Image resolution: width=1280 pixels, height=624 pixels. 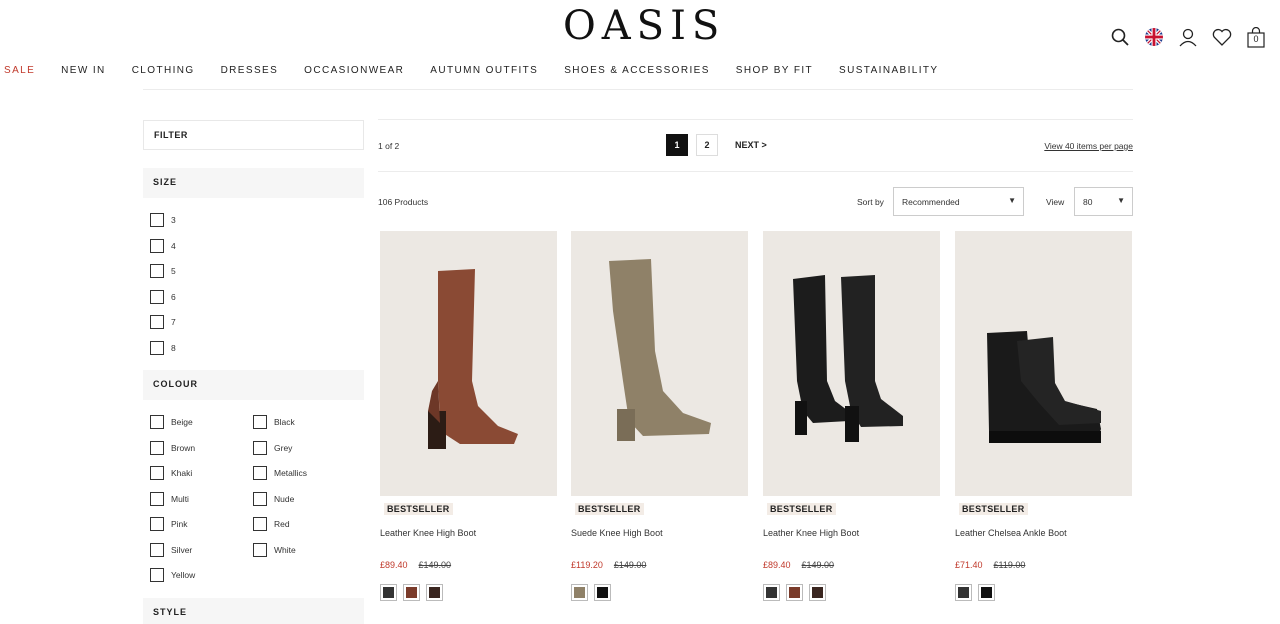 I want to click on nav-item-occasionwear: OCCASIONWEAR, so click(x=354, y=72).